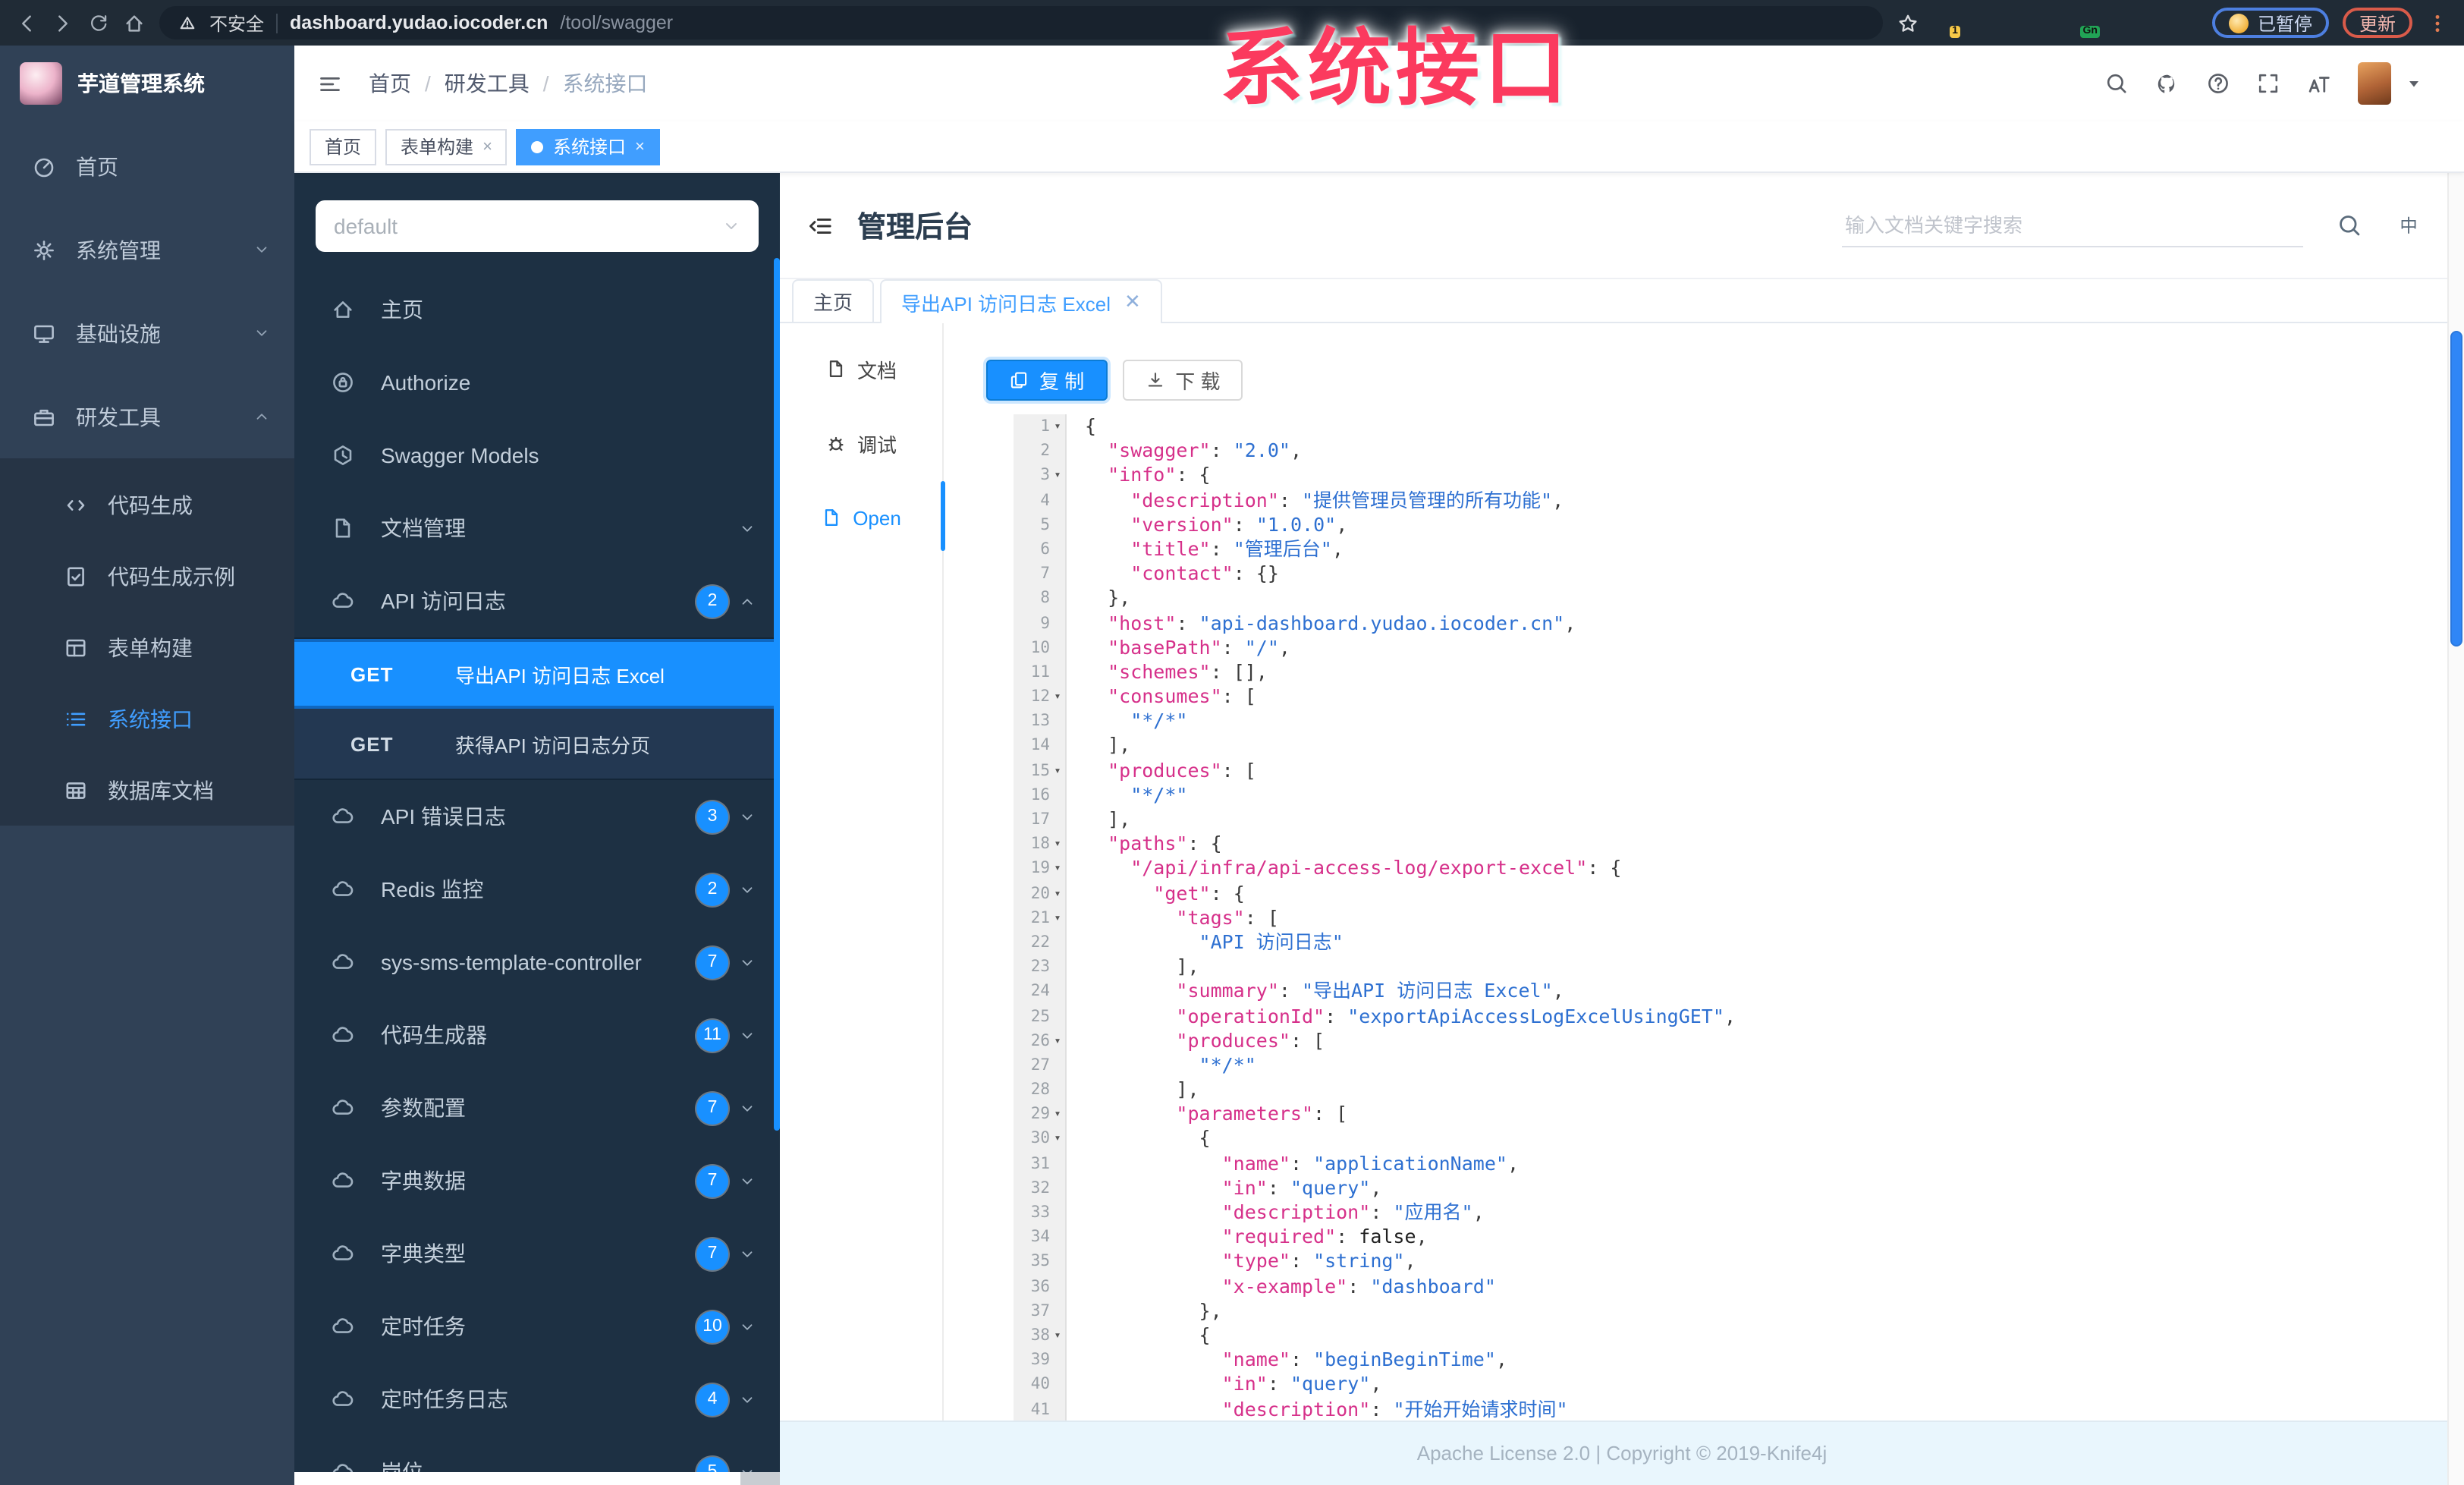 This screenshot has width=2464, height=1485. I want to click on api-group-select: default, so click(537, 226).